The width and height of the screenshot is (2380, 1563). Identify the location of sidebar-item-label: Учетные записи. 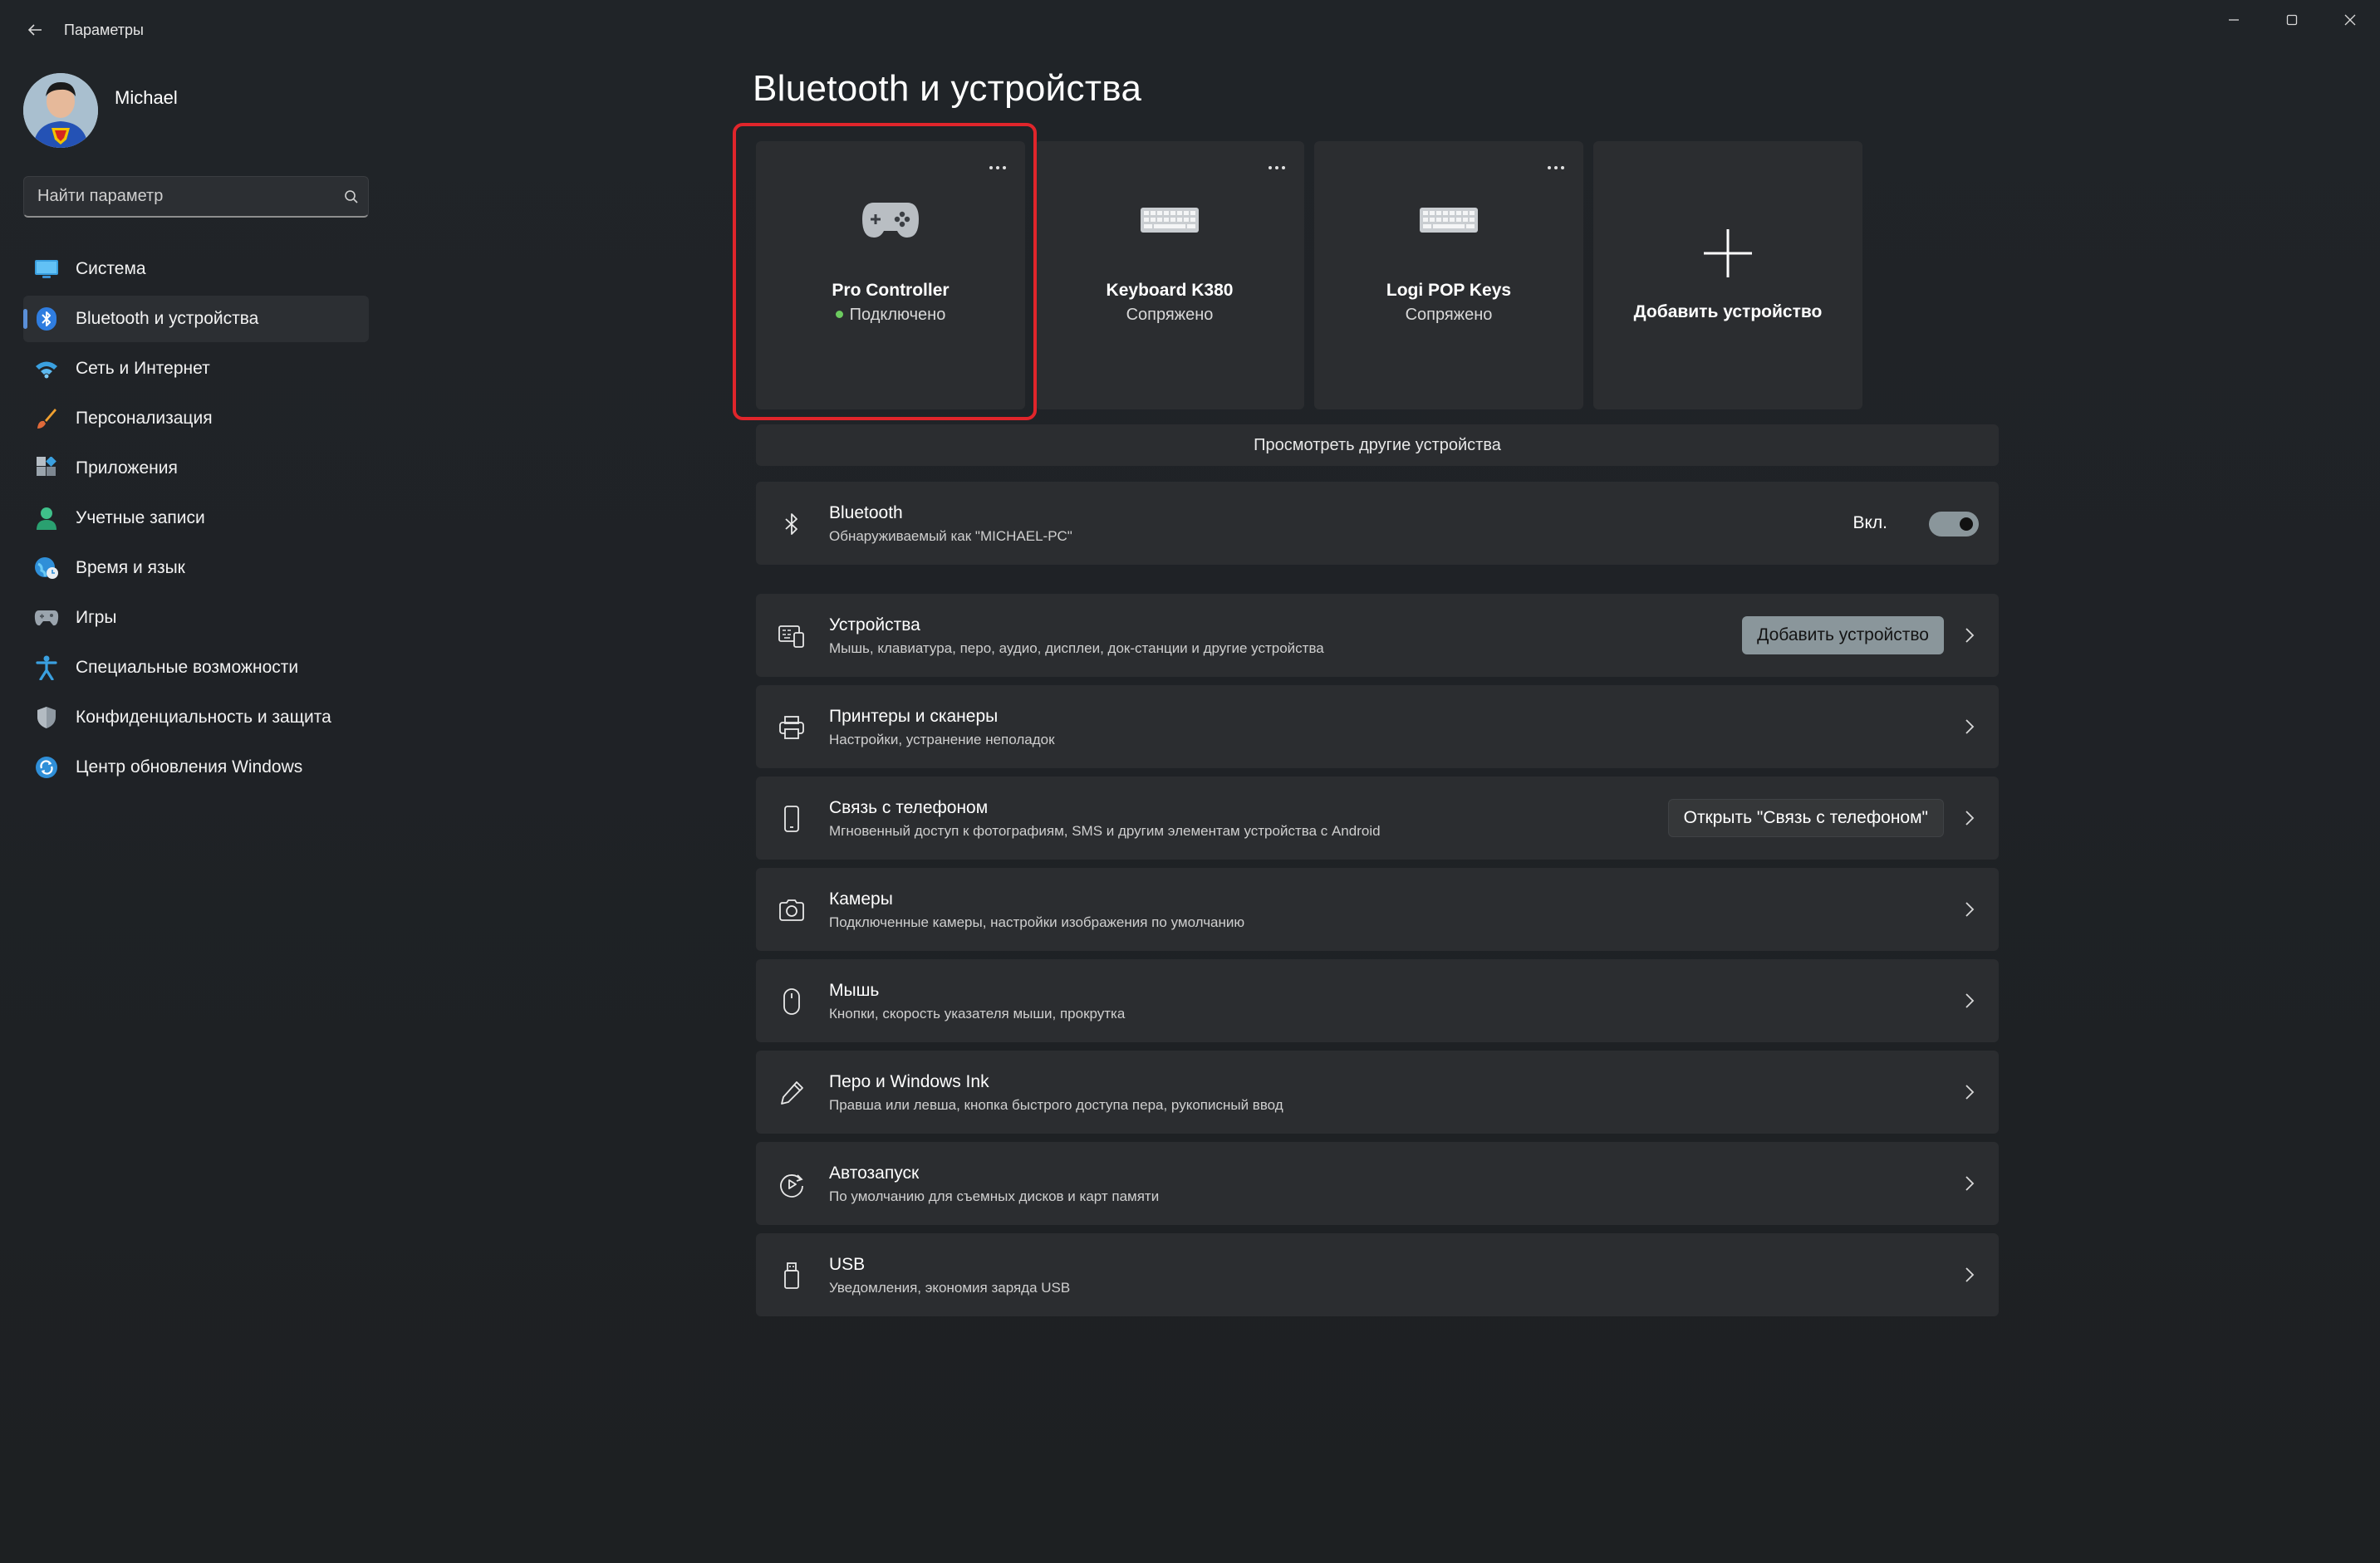
(140, 517).